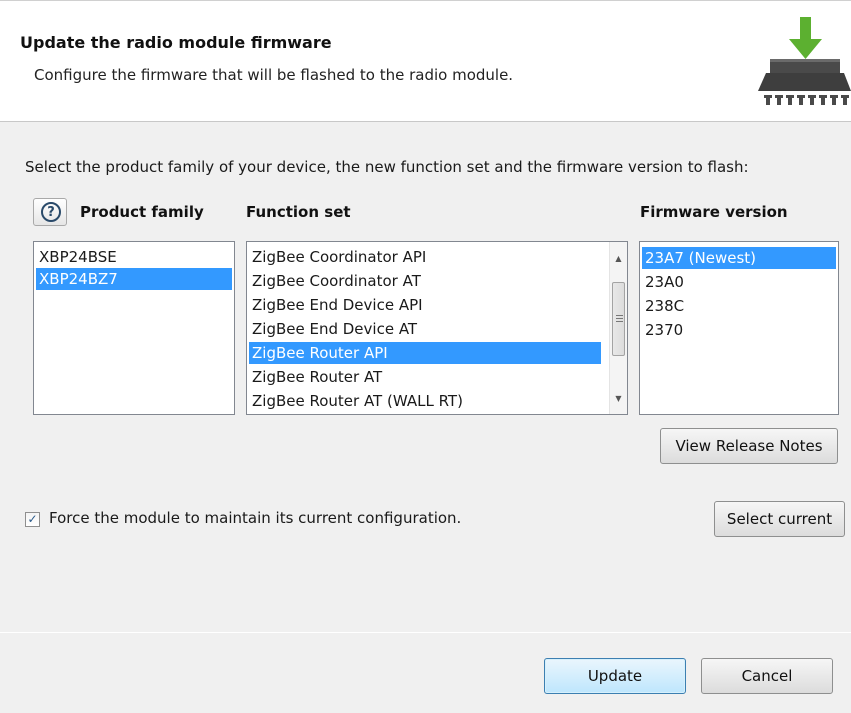 The height and width of the screenshot is (713, 851). I want to click on scroll-up-arrow-icon: ▲, so click(618, 258).